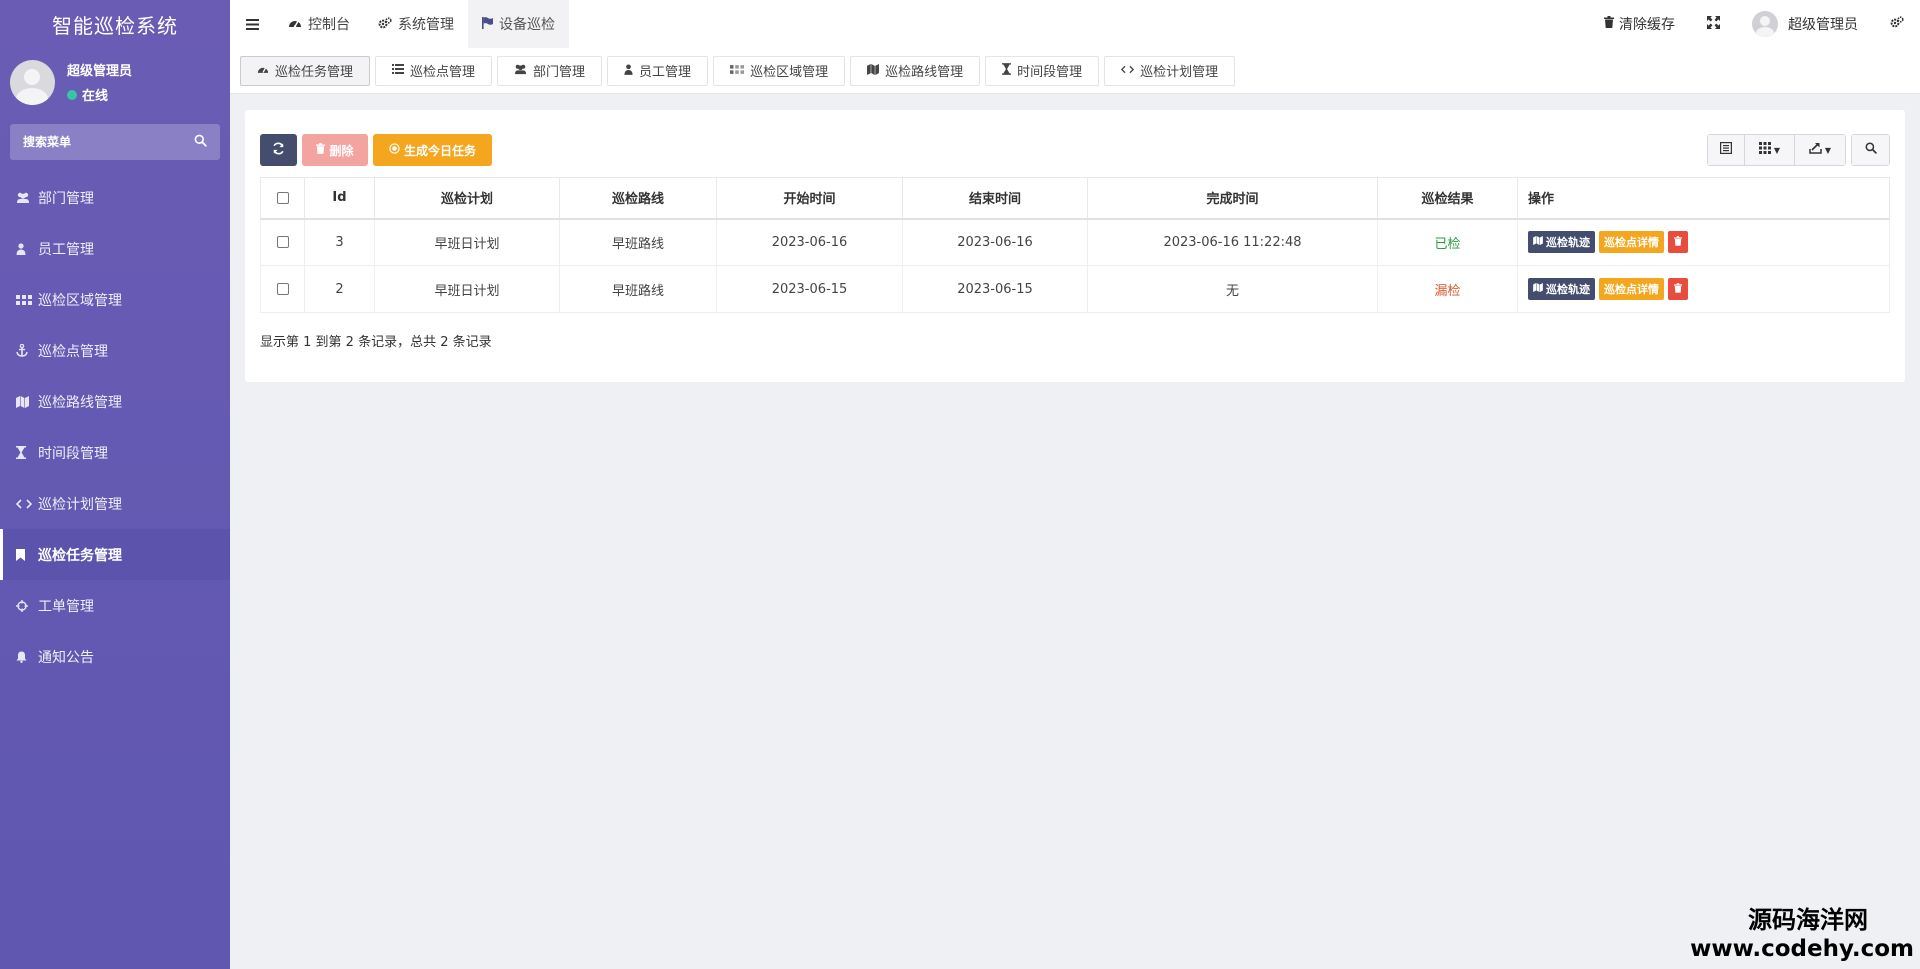  I want to click on column-header: 巡检路线, so click(638, 198).